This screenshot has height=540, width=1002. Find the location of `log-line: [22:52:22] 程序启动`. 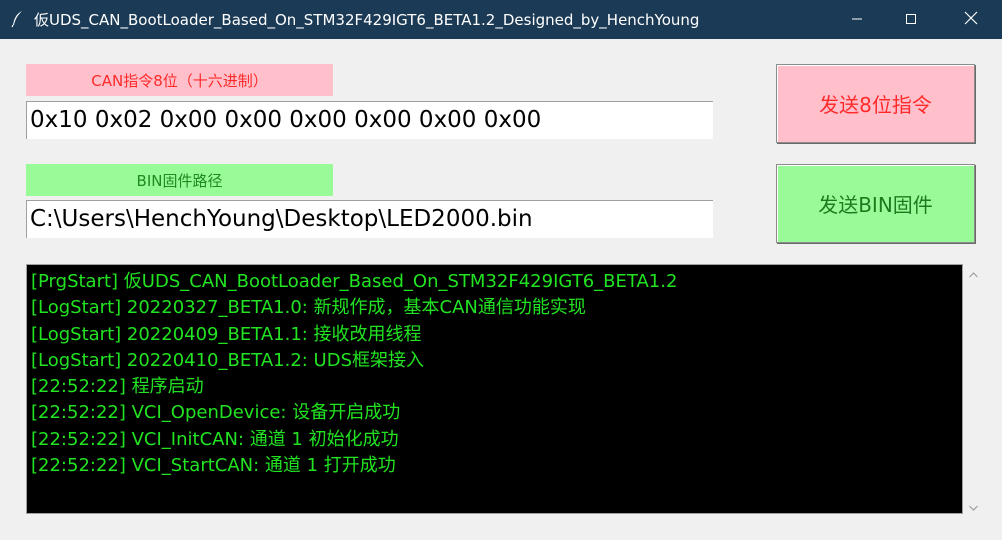

log-line: [22:52:22] 程序启动 is located at coordinates (117, 387).